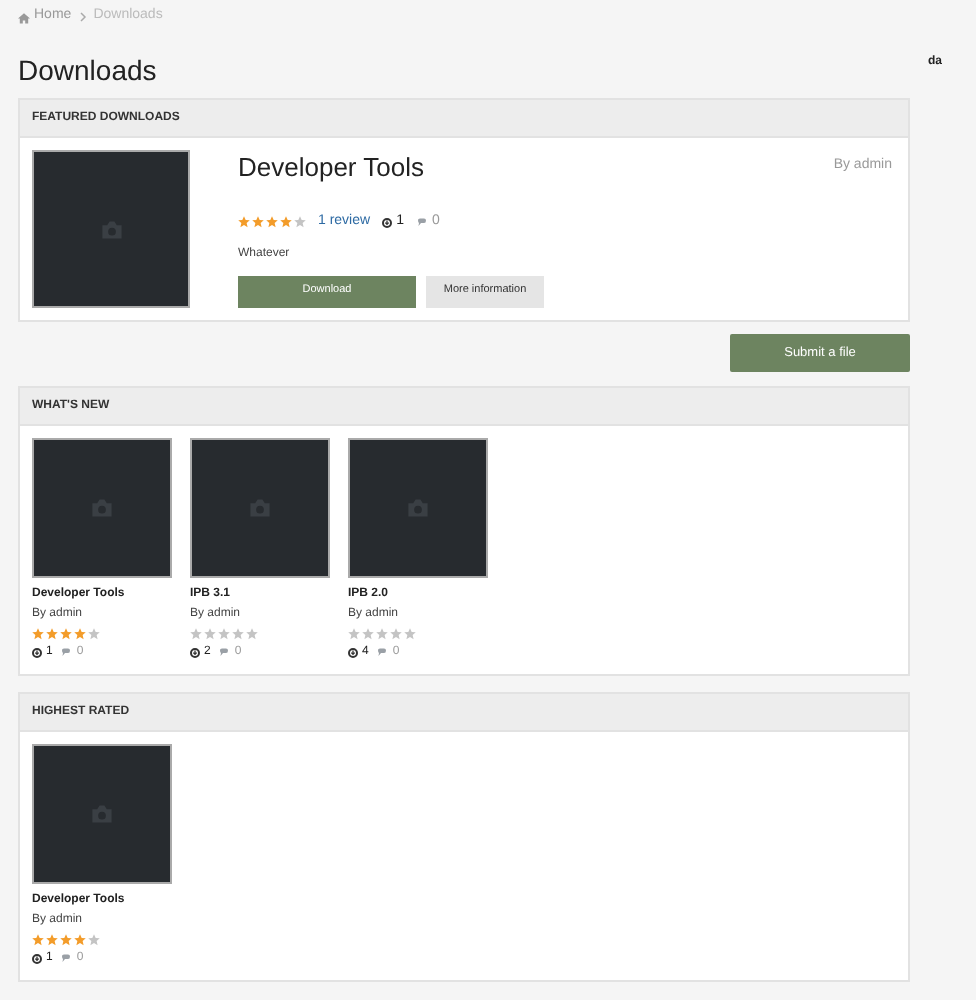 This screenshot has width=976, height=1000. I want to click on page-title: Downloads, so click(87, 71).